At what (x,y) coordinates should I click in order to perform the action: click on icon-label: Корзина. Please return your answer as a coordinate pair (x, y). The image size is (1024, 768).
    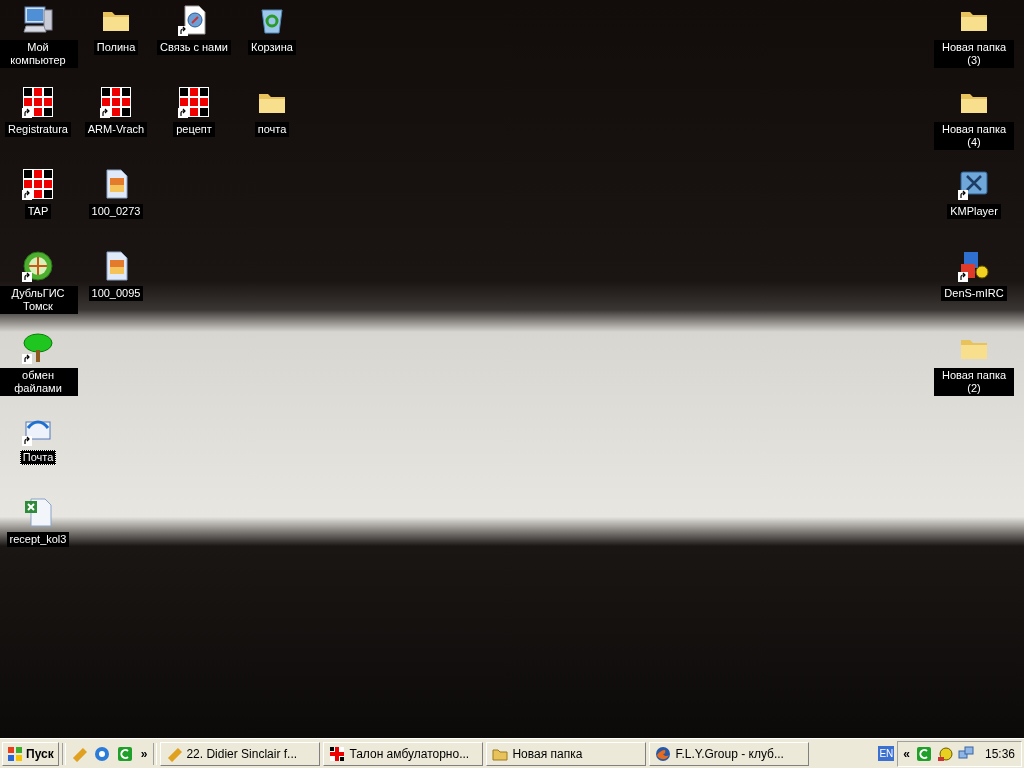
    Looking at the image, I should click on (272, 47).